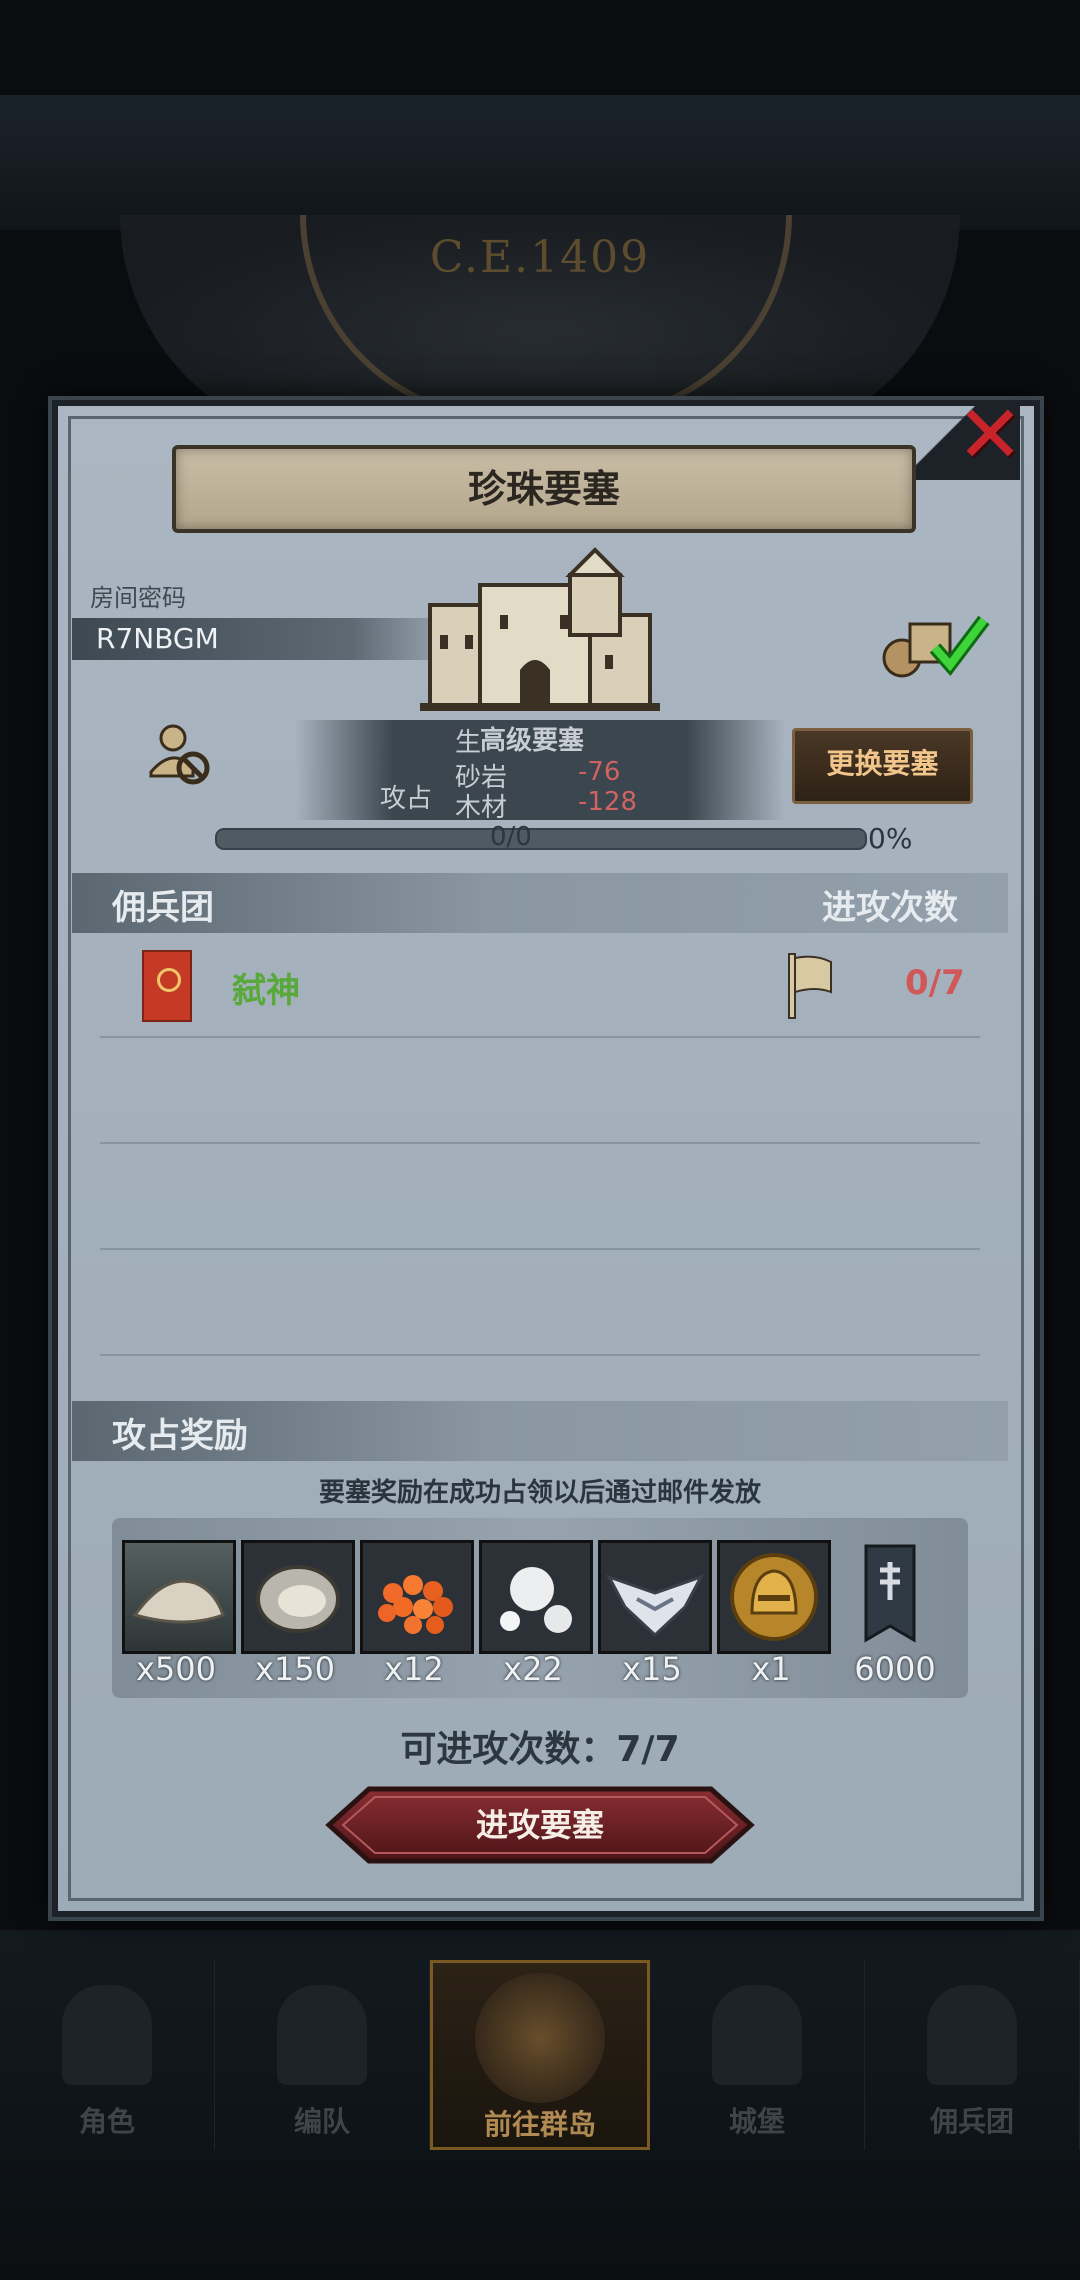 Image resolution: width=1080 pixels, height=2280 pixels. I want to click on sand-icon, so click(179, 1597).